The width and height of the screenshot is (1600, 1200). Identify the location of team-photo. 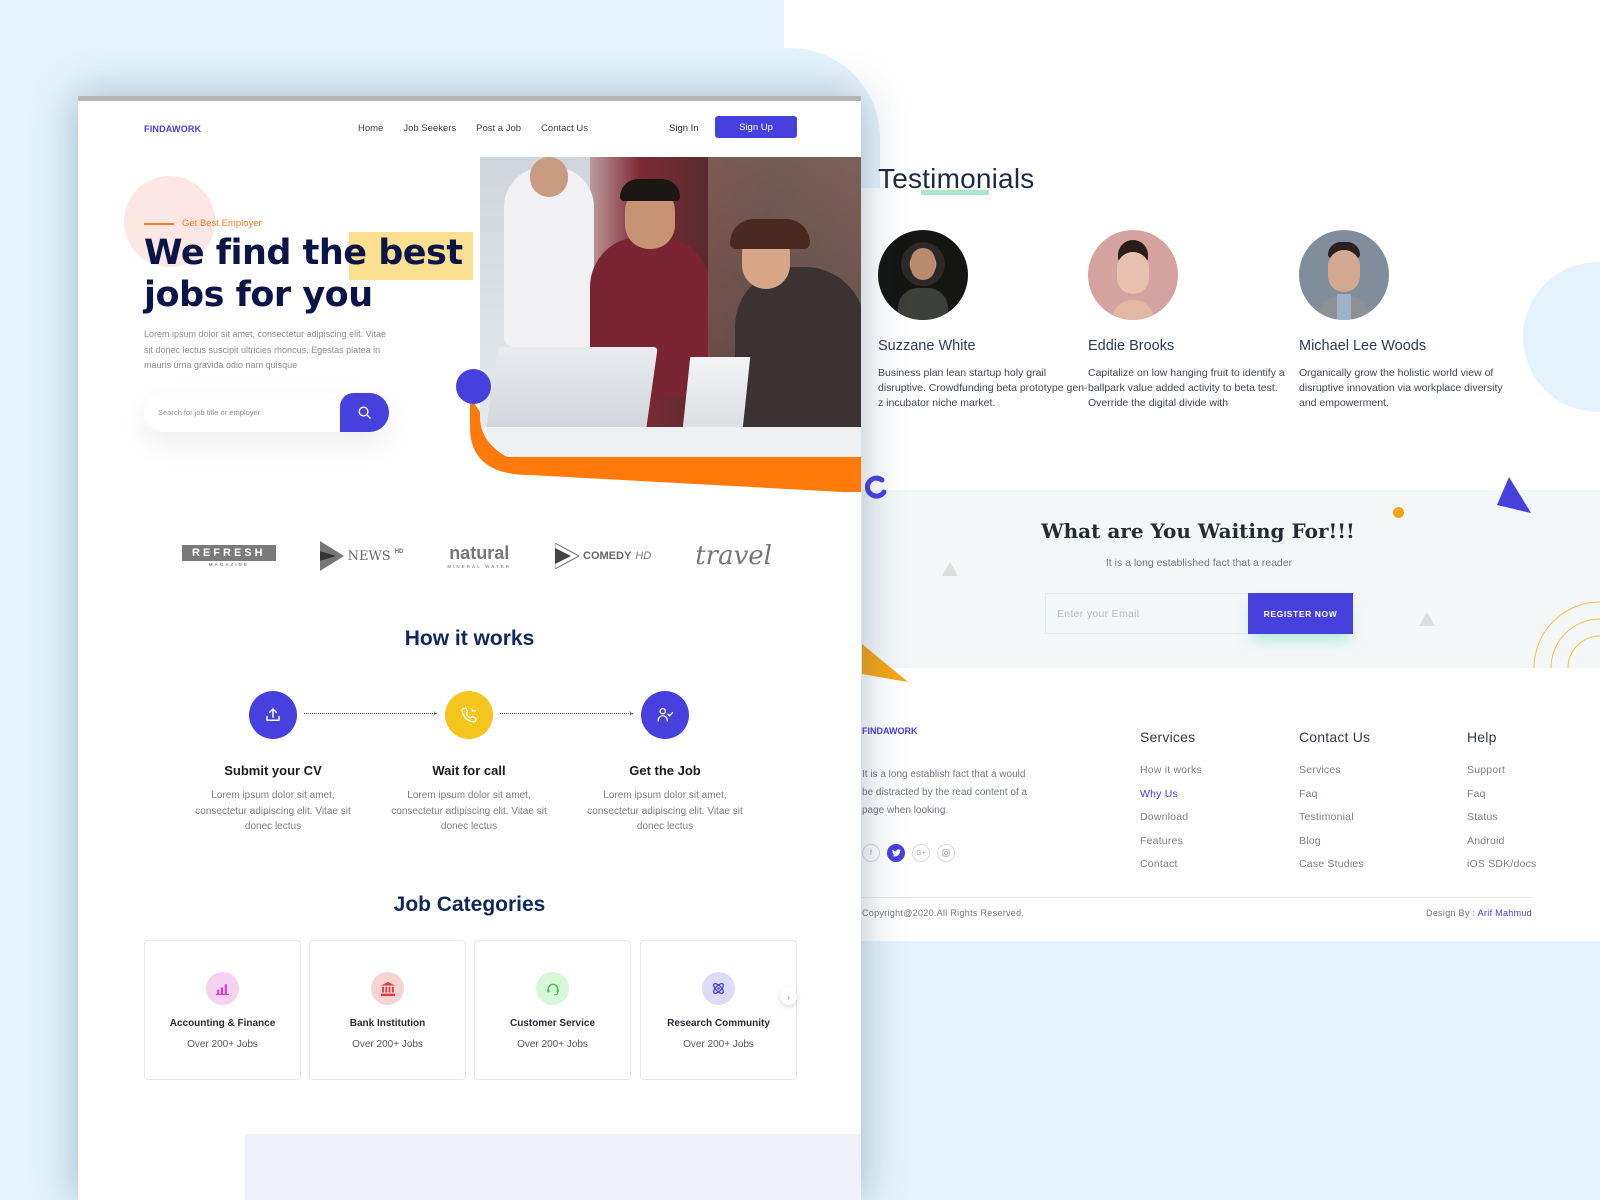
(670, 307).